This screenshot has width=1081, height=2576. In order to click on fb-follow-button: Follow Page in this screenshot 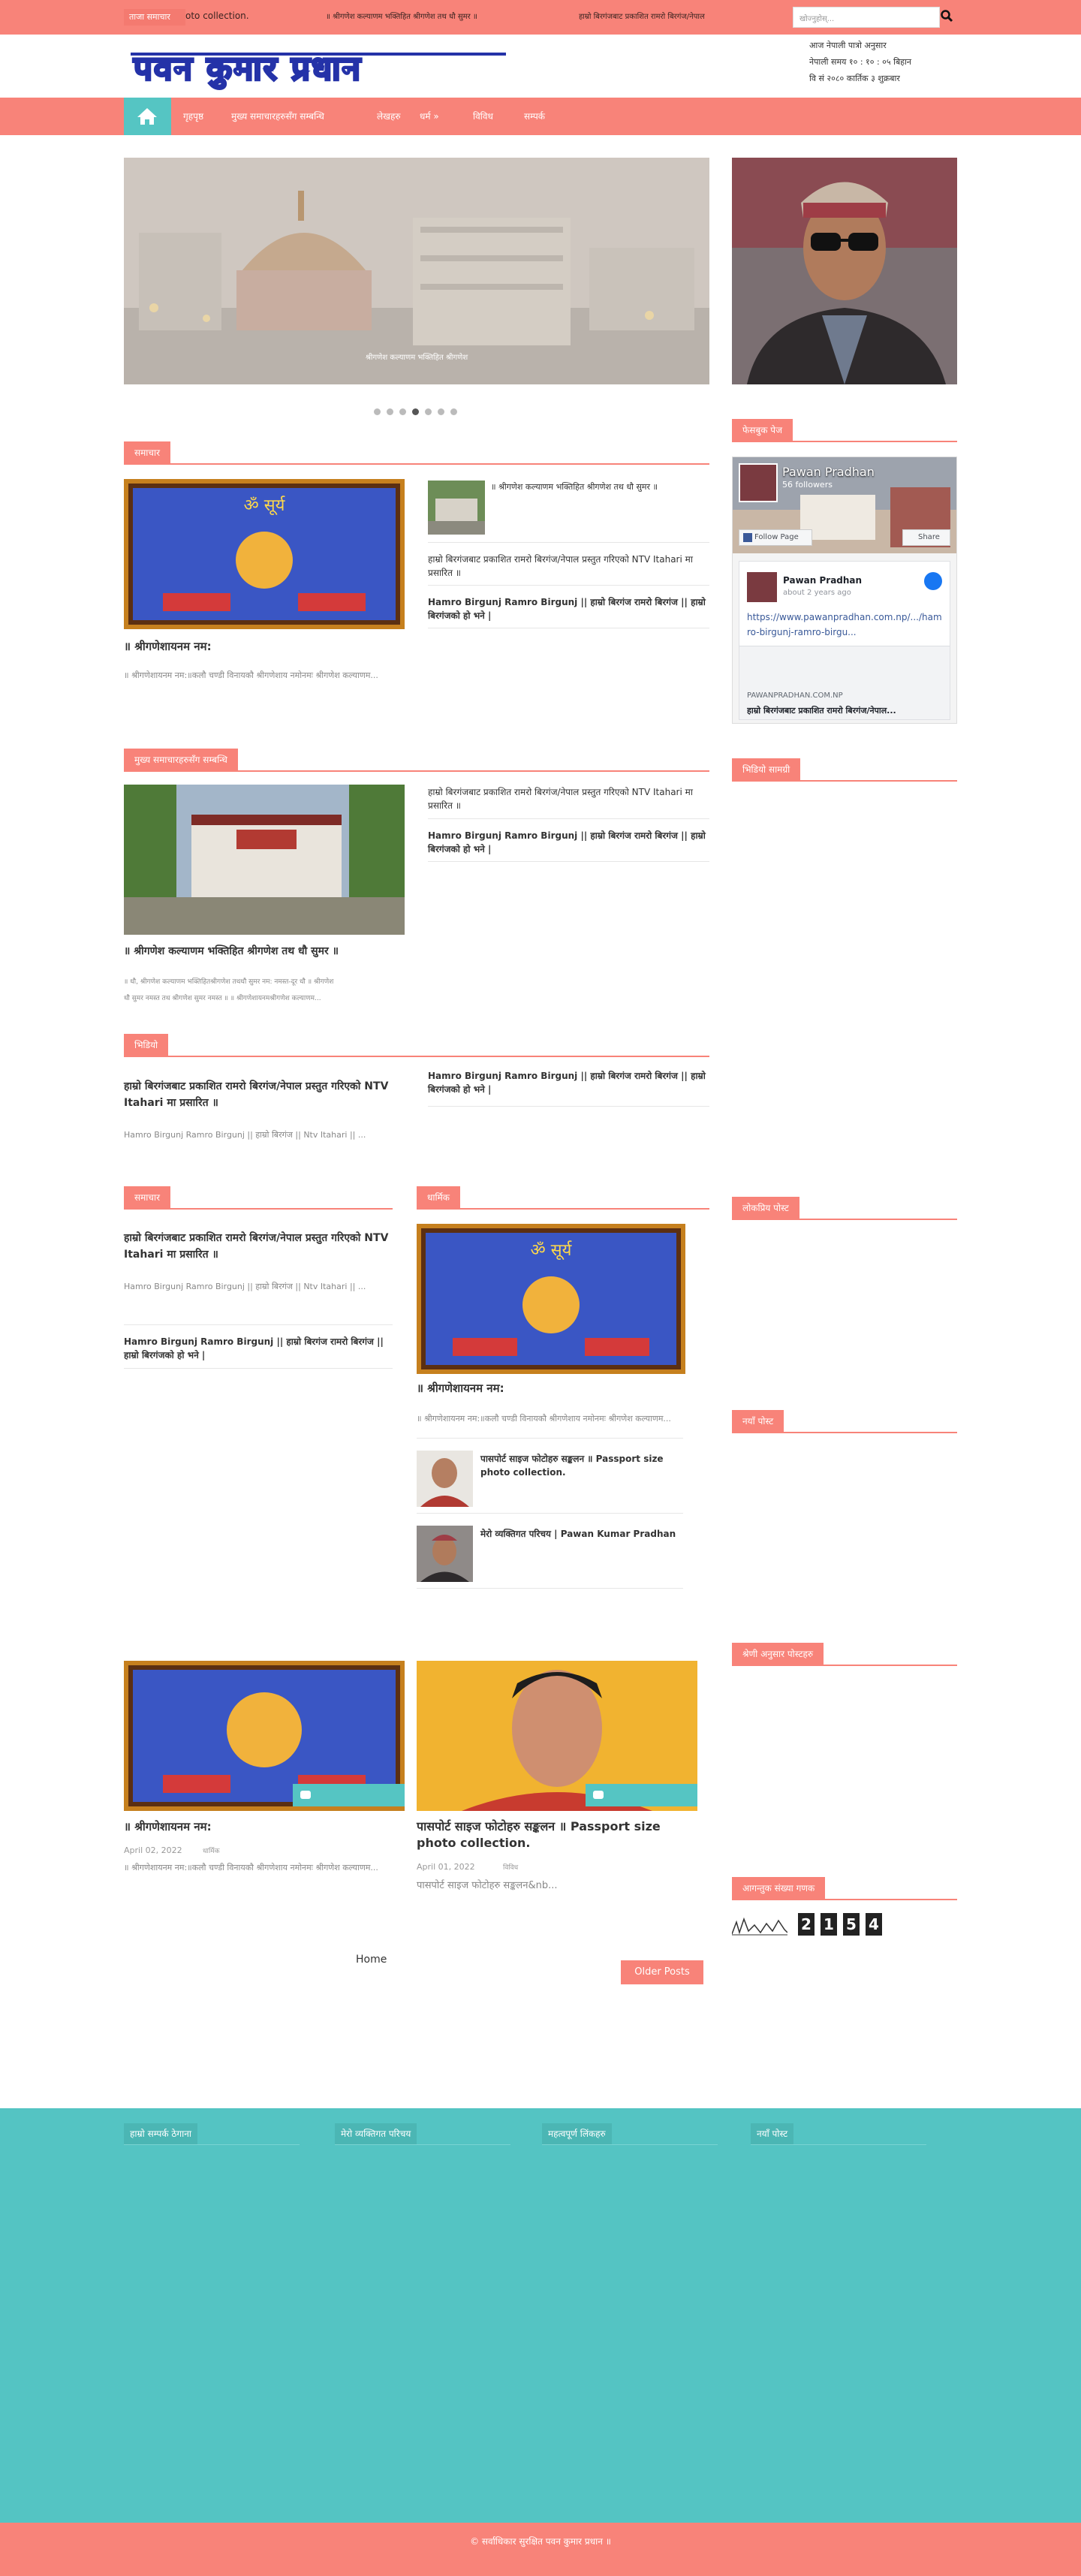, I will do `click(775, 537)`.